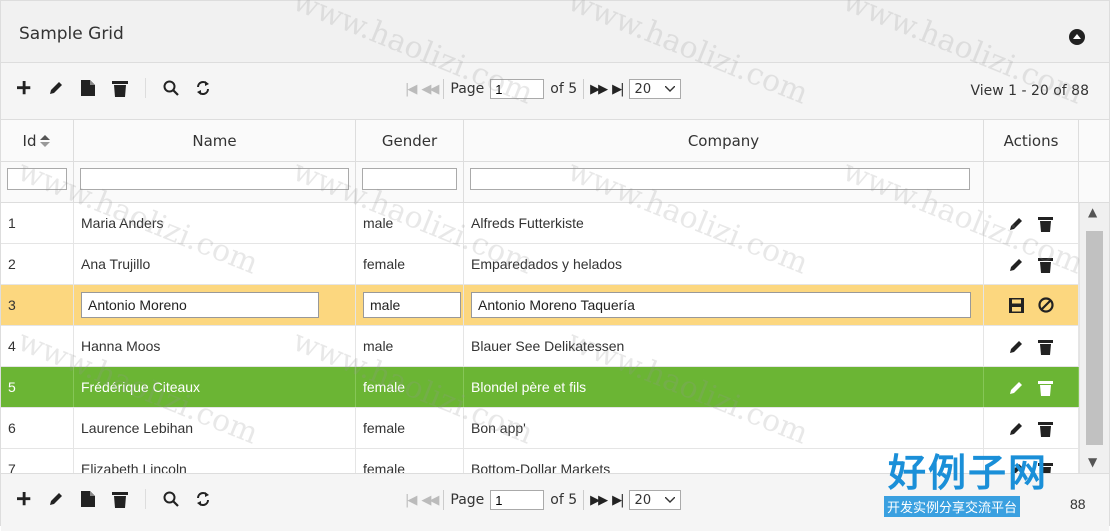 This screenshot has width=1110, height=531. What do you see at coordinates (1092, 212) in the screenshot?
I see `scroll-up-icon: ▲` at bounding box center [1092, 212].